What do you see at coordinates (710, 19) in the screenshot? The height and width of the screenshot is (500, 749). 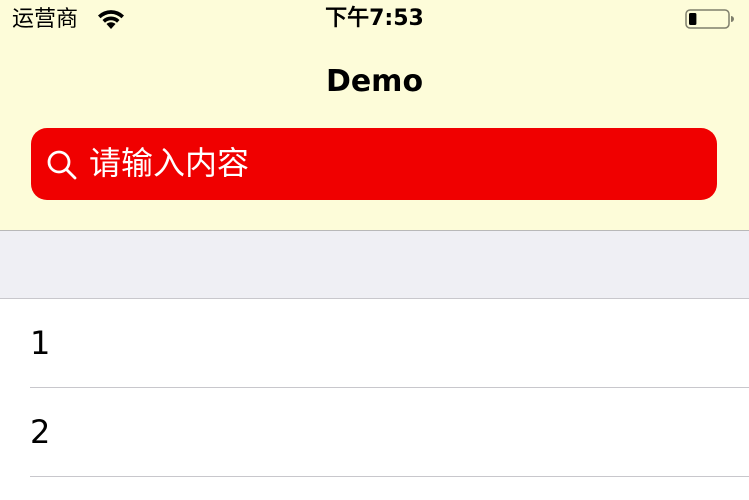 I see `battery-icon` at bounding box center [710, 19].